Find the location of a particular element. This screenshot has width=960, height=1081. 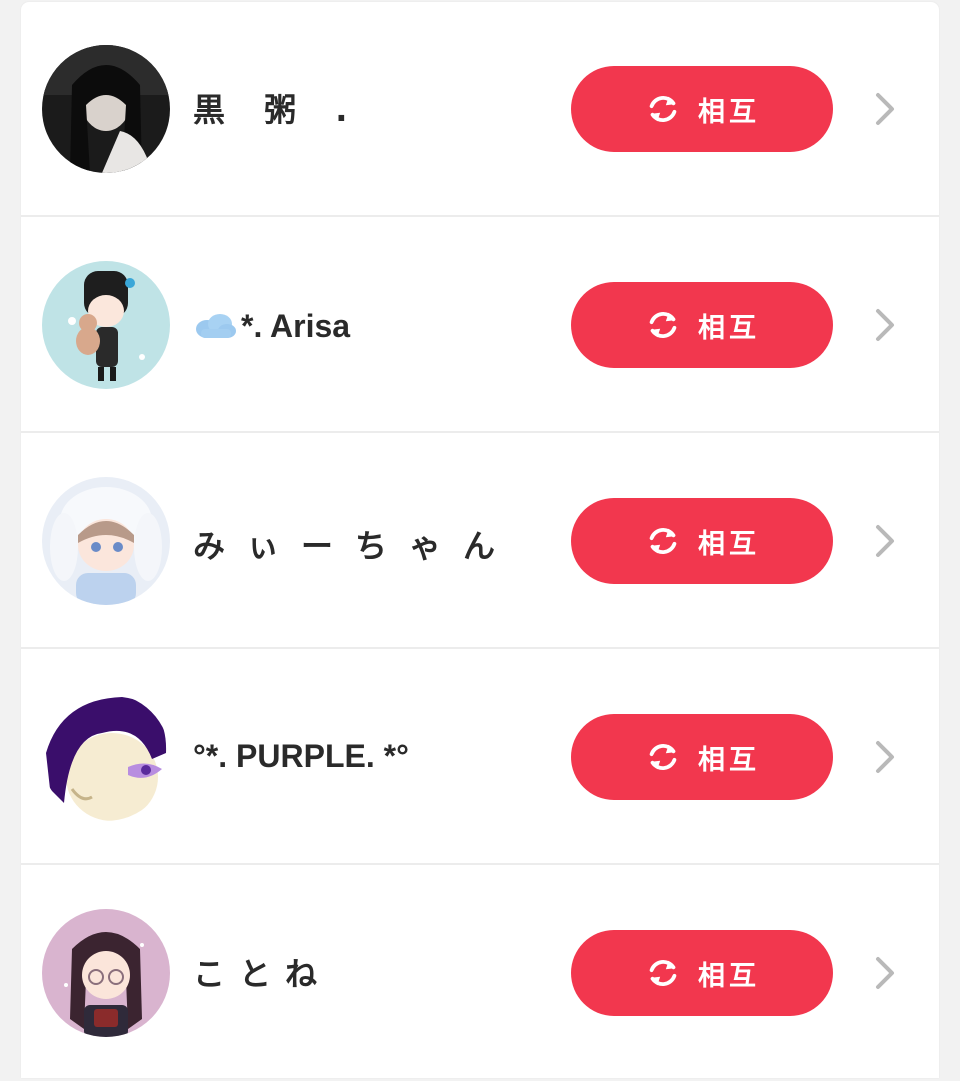

user-name: 黒 粥 . is located at coordinates (277, 110).